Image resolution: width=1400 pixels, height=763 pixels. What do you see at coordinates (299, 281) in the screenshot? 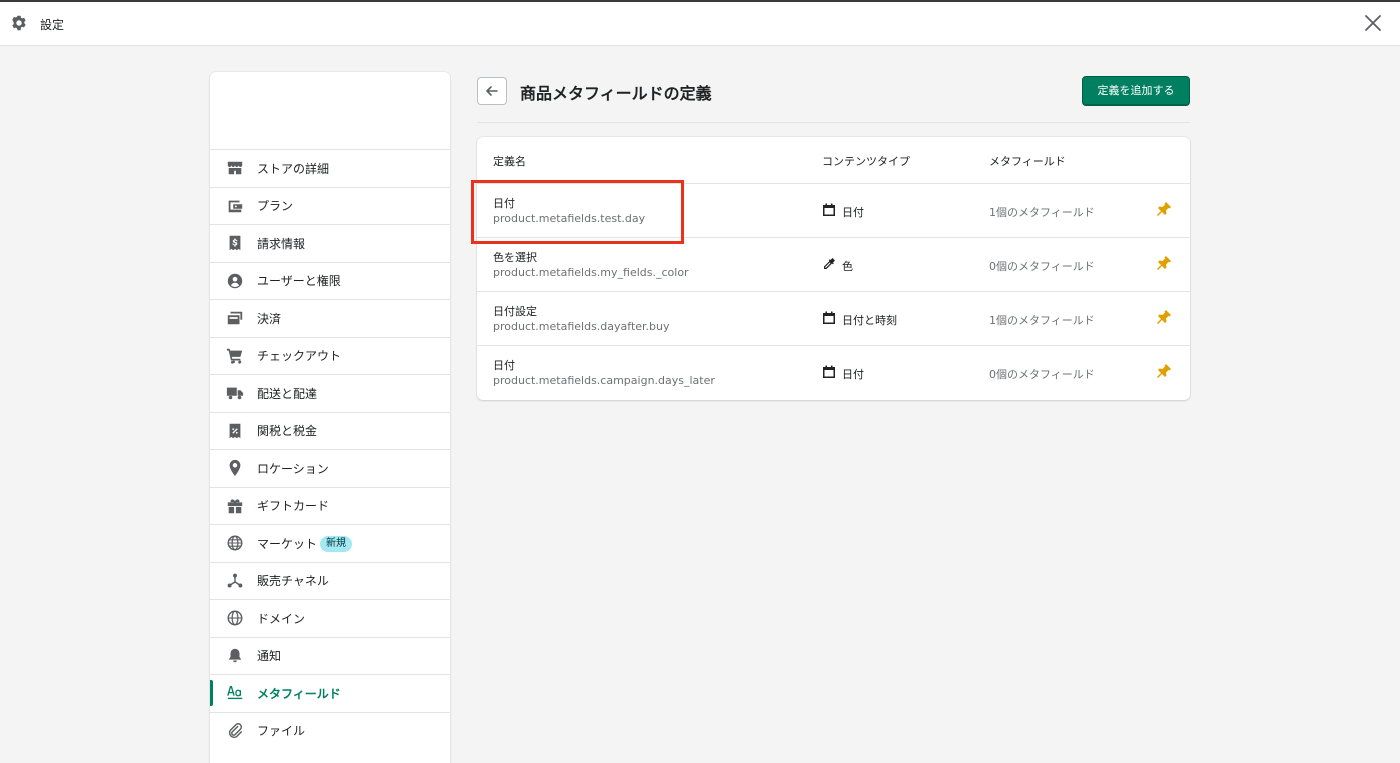
I see `sidebar-item-label: ユーザーと権限` at bounding box center [299, 281].